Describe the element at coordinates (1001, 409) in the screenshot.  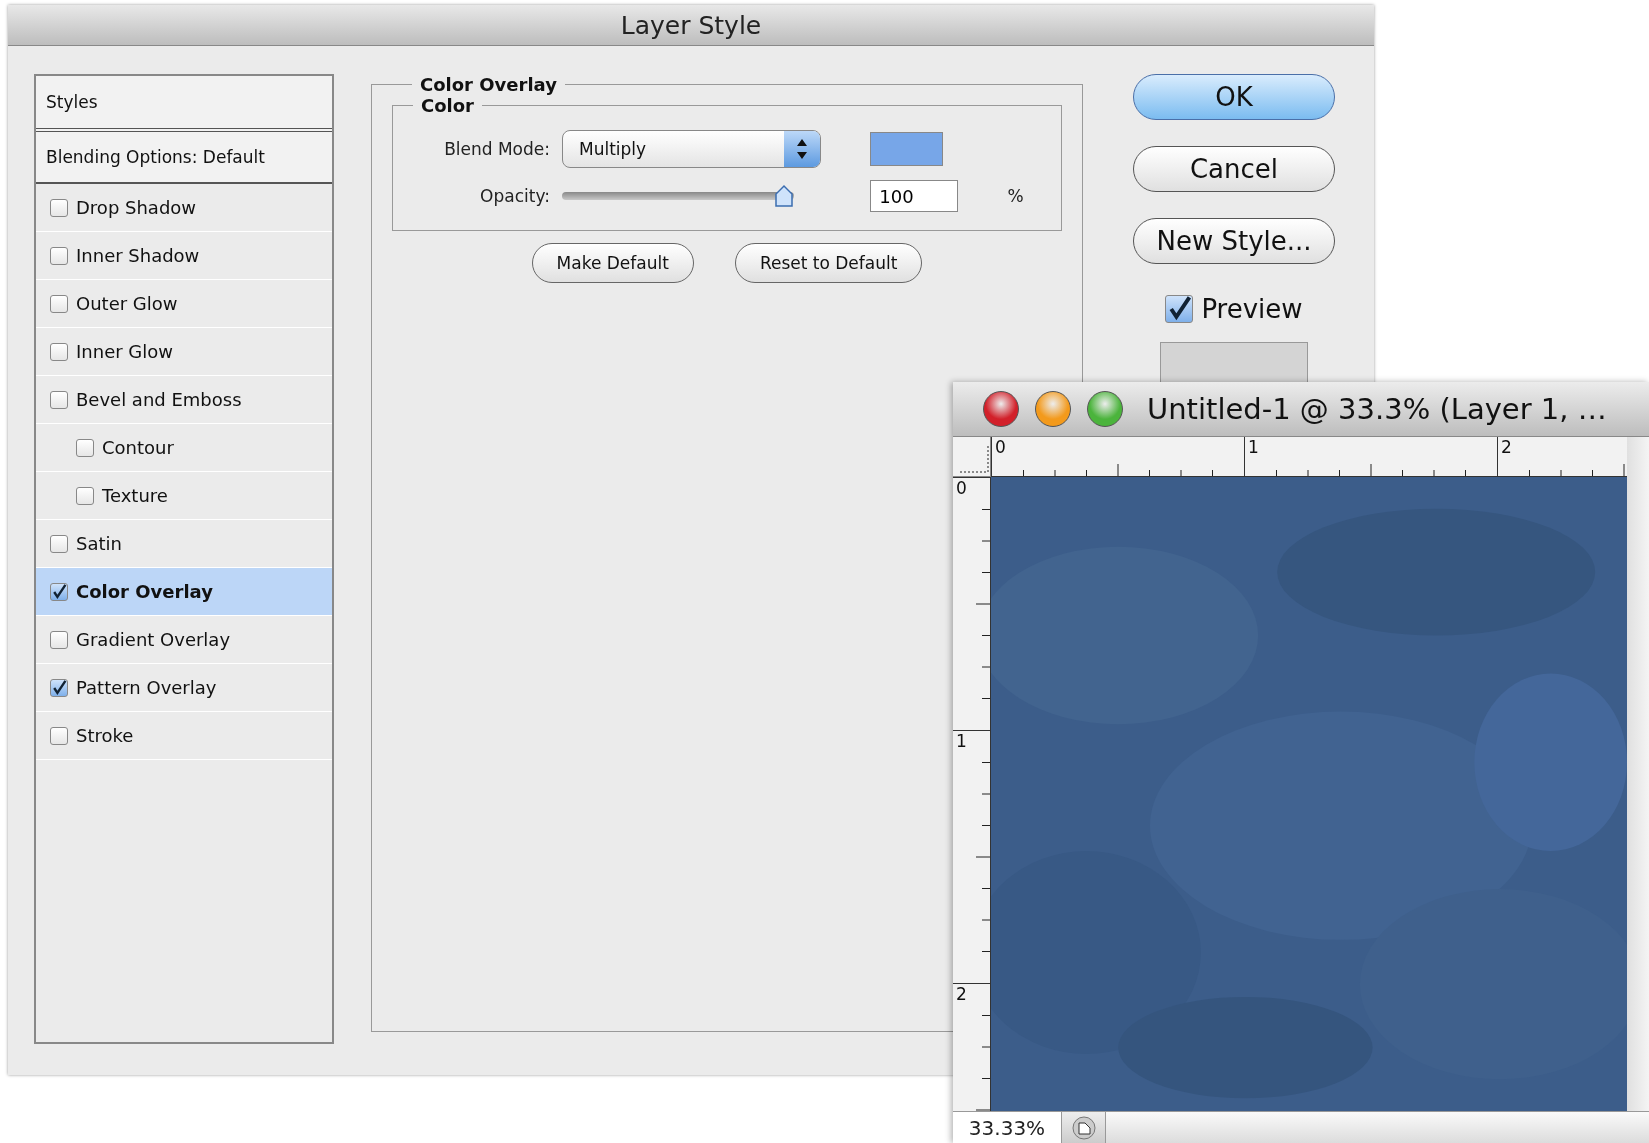
I see `close-icon` at that location.